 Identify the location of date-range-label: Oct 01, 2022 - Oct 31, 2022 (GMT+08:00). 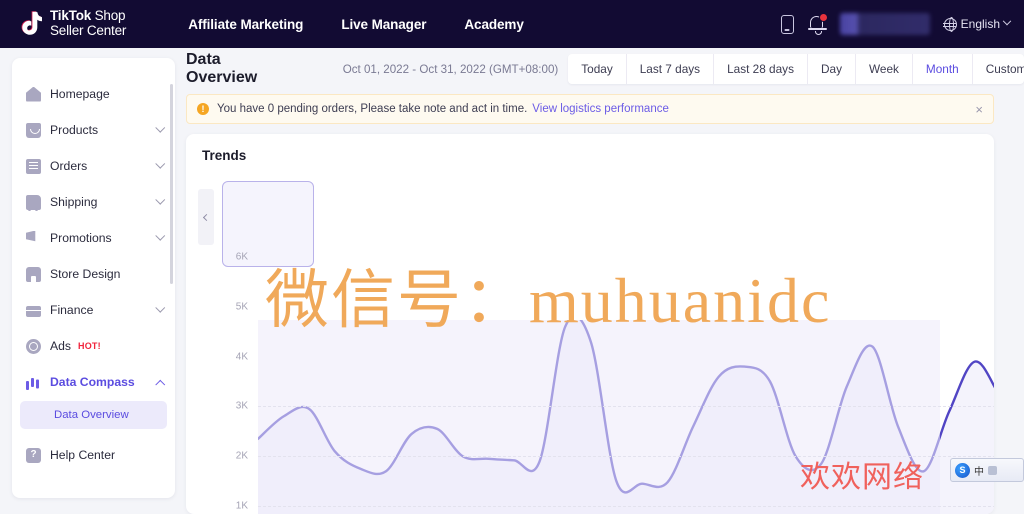
(450, 69).